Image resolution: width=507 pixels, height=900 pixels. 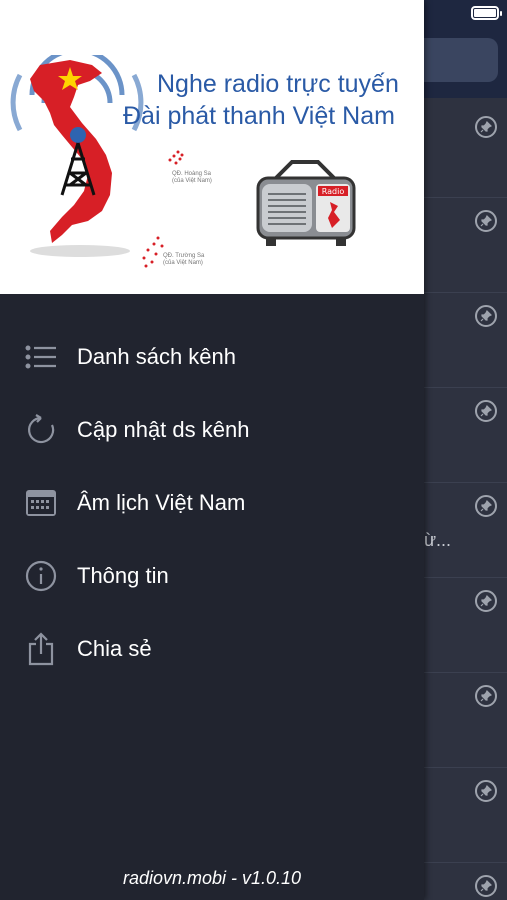 I want to click on menu-item-update-channels: Cập nhật ds kênh, so click(x=212, y=429).